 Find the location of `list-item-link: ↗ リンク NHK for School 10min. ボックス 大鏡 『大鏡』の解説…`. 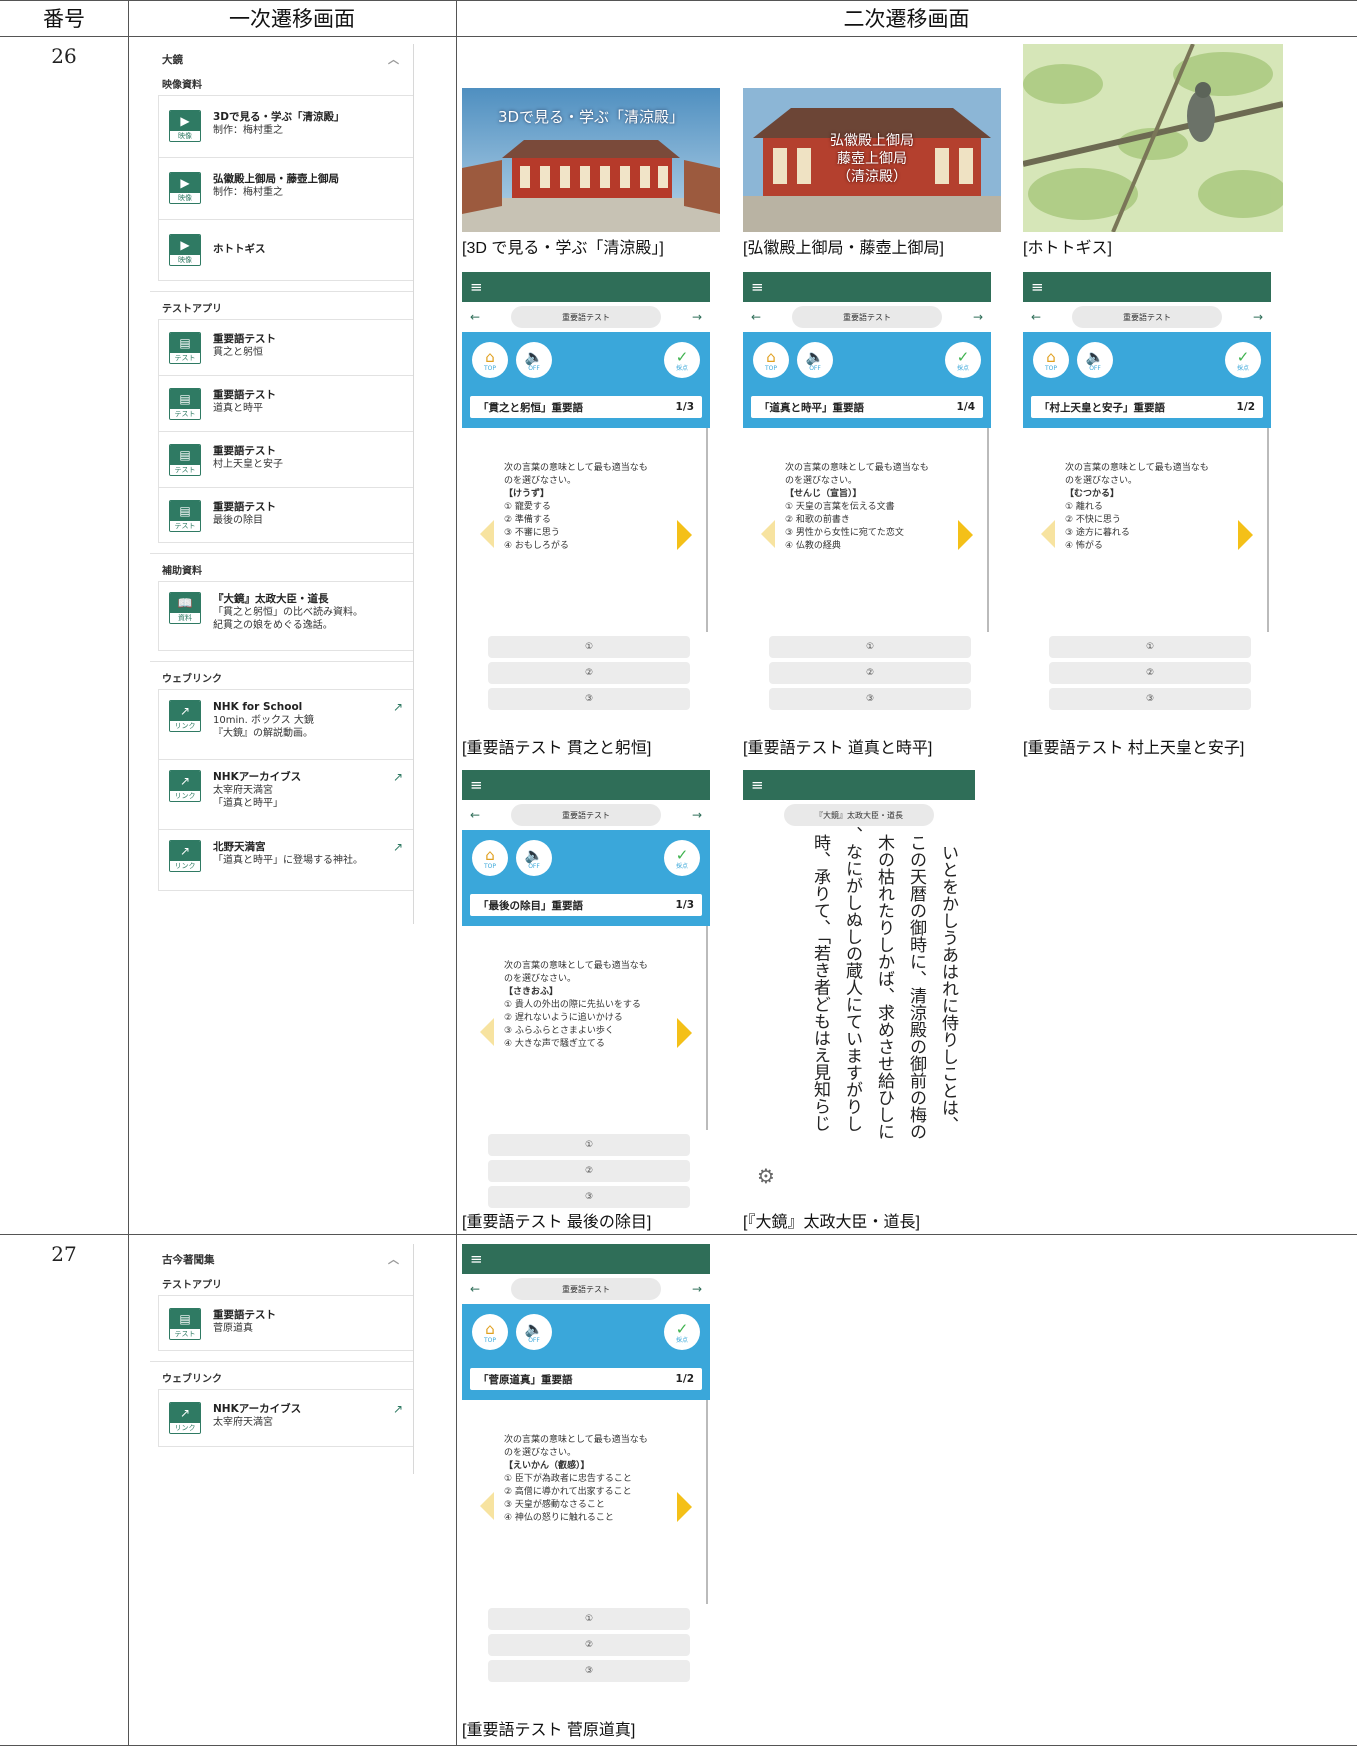

list-item-link: ↗ リンク NHK for School 10min. ボックス 大鏡 『大鏡』の解説… is located at coordinates (285, 724).